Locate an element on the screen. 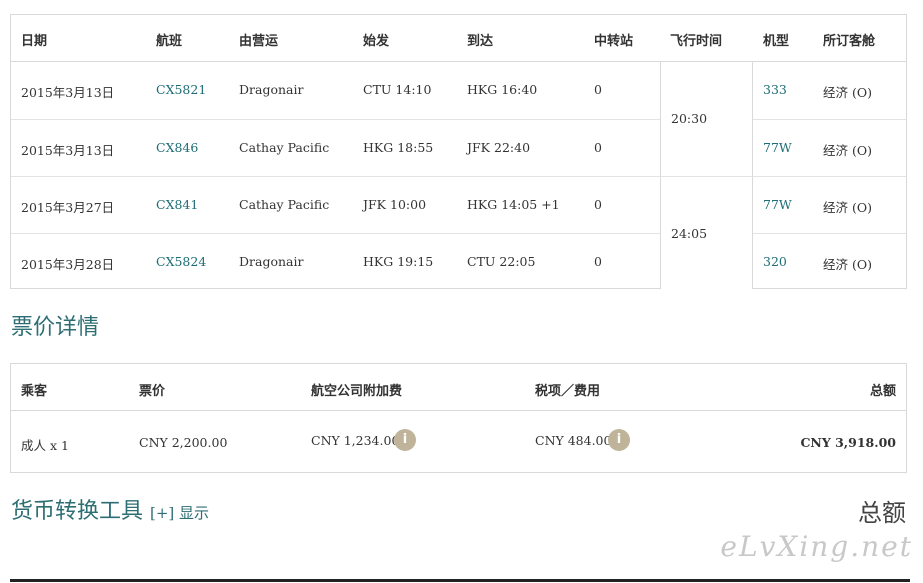 The image size is (923, 583). flight-arrive: JFK 22:40 is located at coordinates (499, 147).